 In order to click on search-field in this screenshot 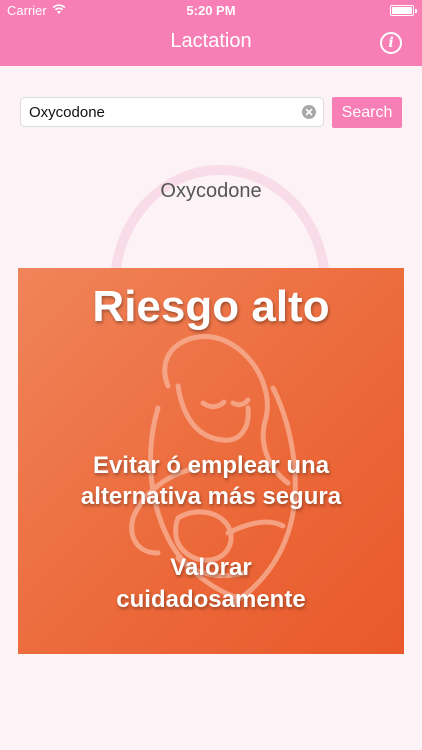, I will do `click(172, 112)`.